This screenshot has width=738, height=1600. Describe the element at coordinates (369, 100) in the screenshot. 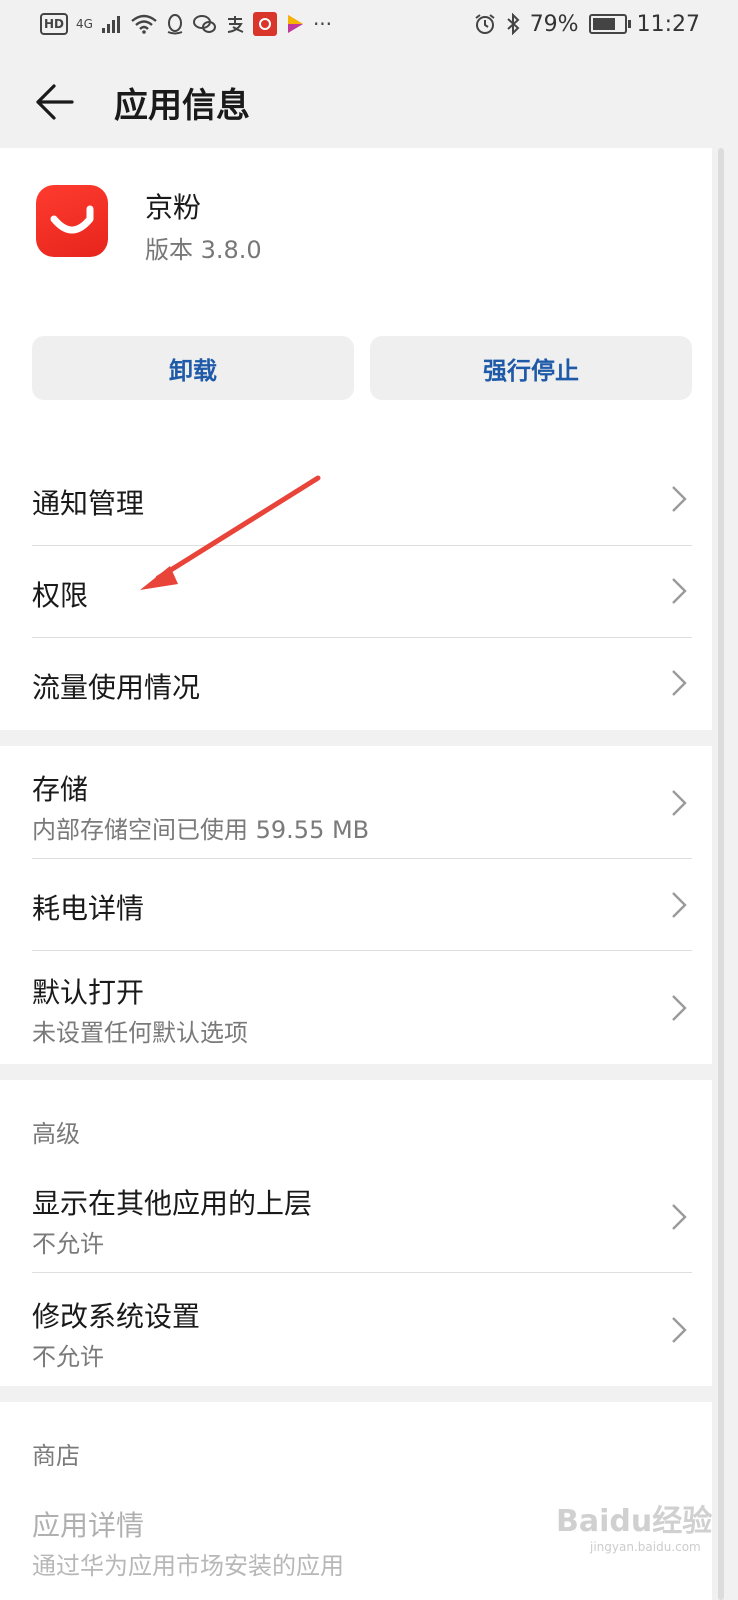

I see `title-bar: 应用信息` at that location.